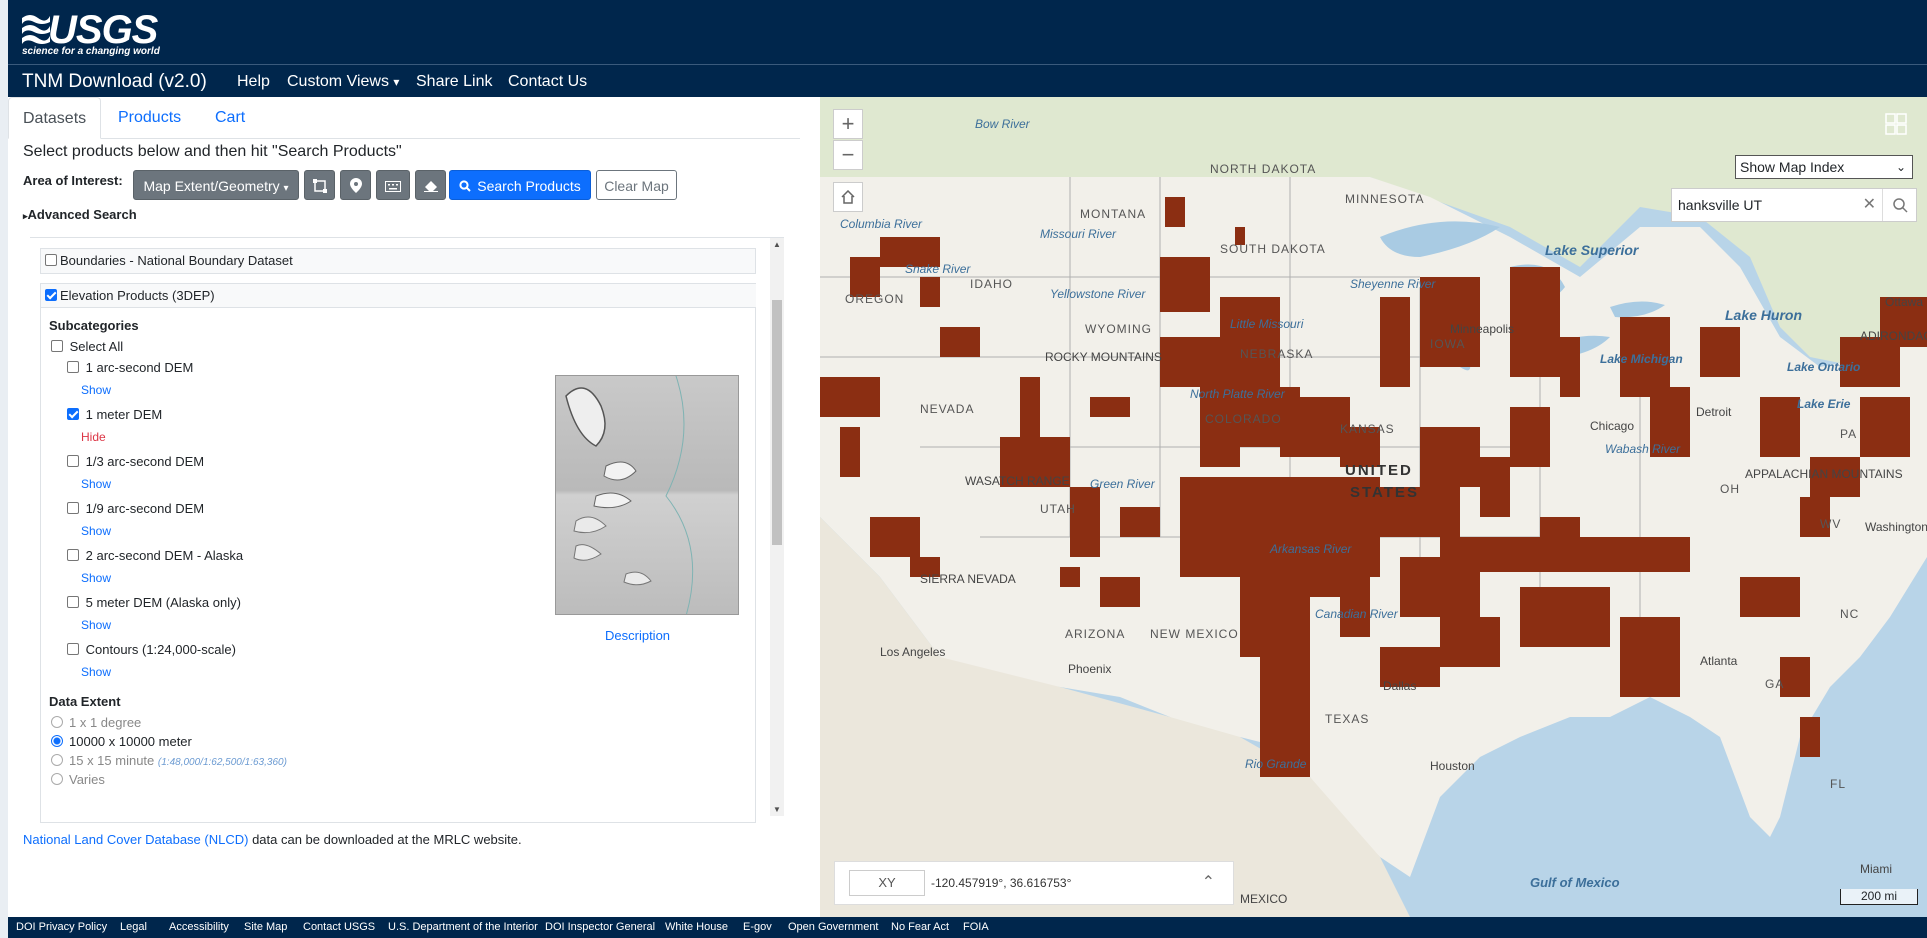 This screenshot has width=1927, height=938. I want to click on map-pin-icon, so click(355, 185).